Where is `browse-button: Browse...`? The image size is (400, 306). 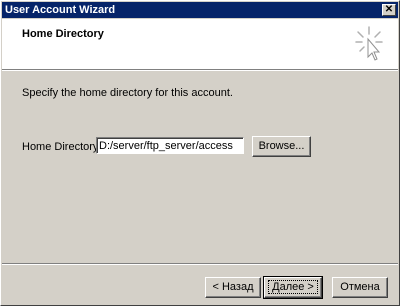 browse-button: Browse... is located at coordinates (281, 146).